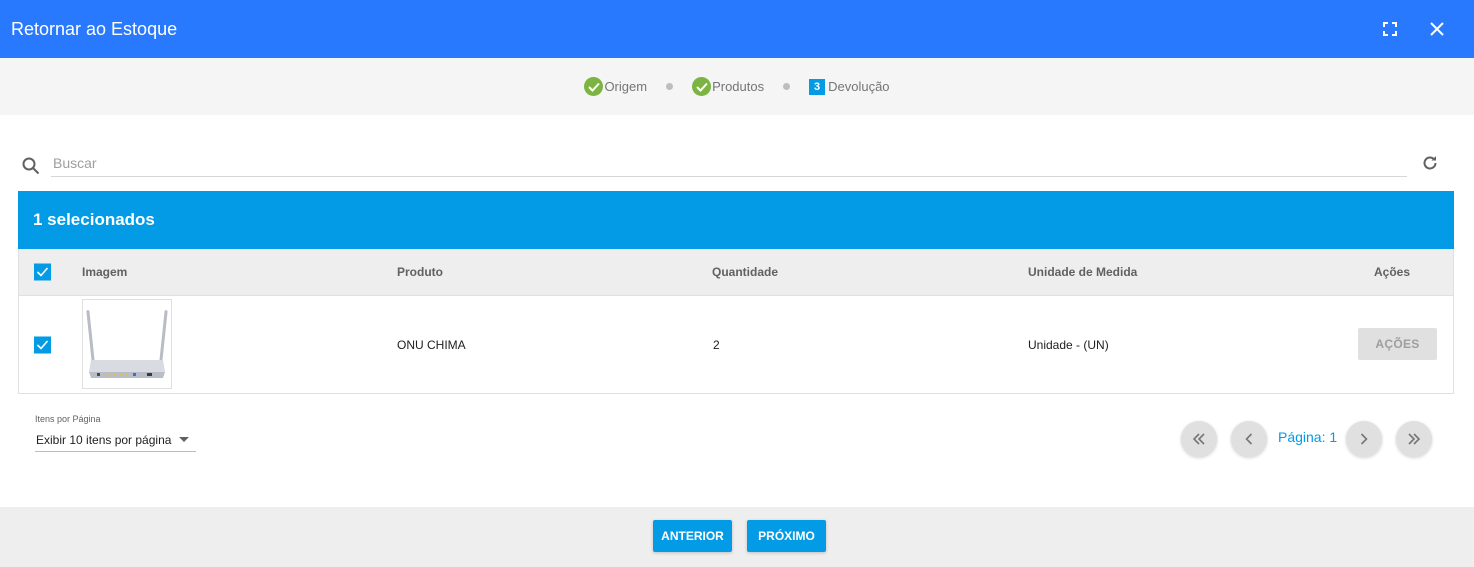  What do you see at coordinates (737, 537) in the screenshot?
I see `dialog-footer: ANTERIOR PRÓXIMO` at bounding box center [737, 537].